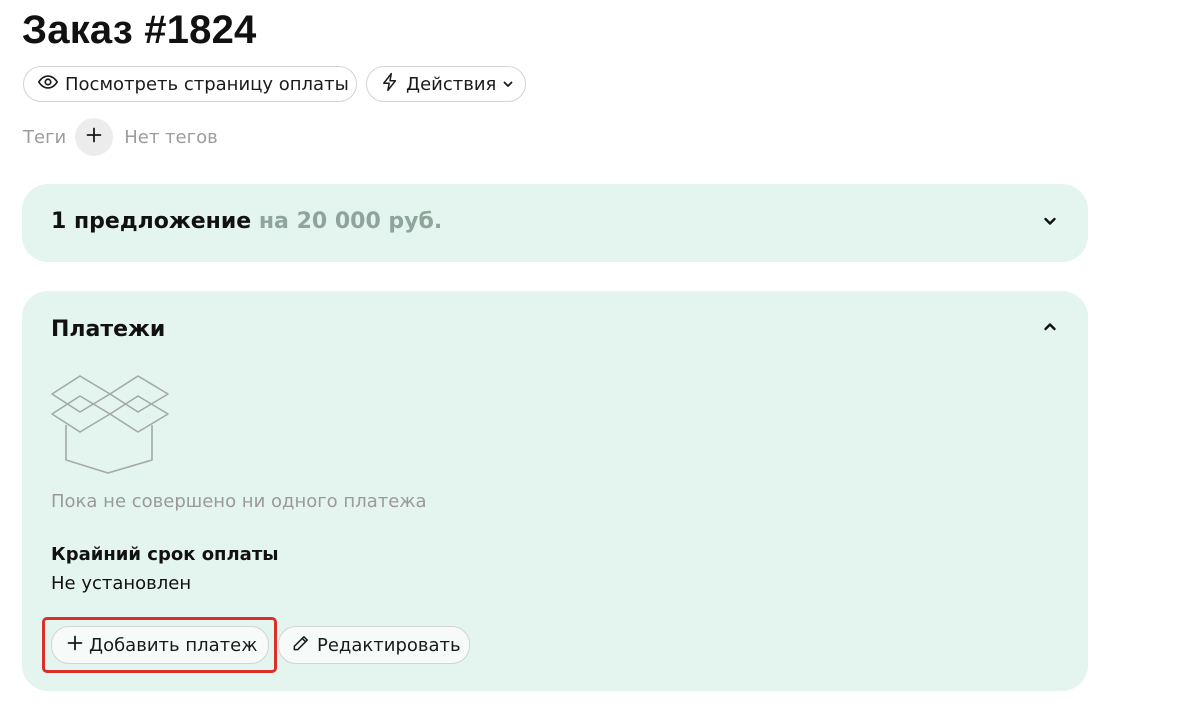 The width and height of the screenshot is (1200, 704). Describe the element at coordinates (121, 583) in the screenshot. I see `deadline-value: Не установлен` at that location.